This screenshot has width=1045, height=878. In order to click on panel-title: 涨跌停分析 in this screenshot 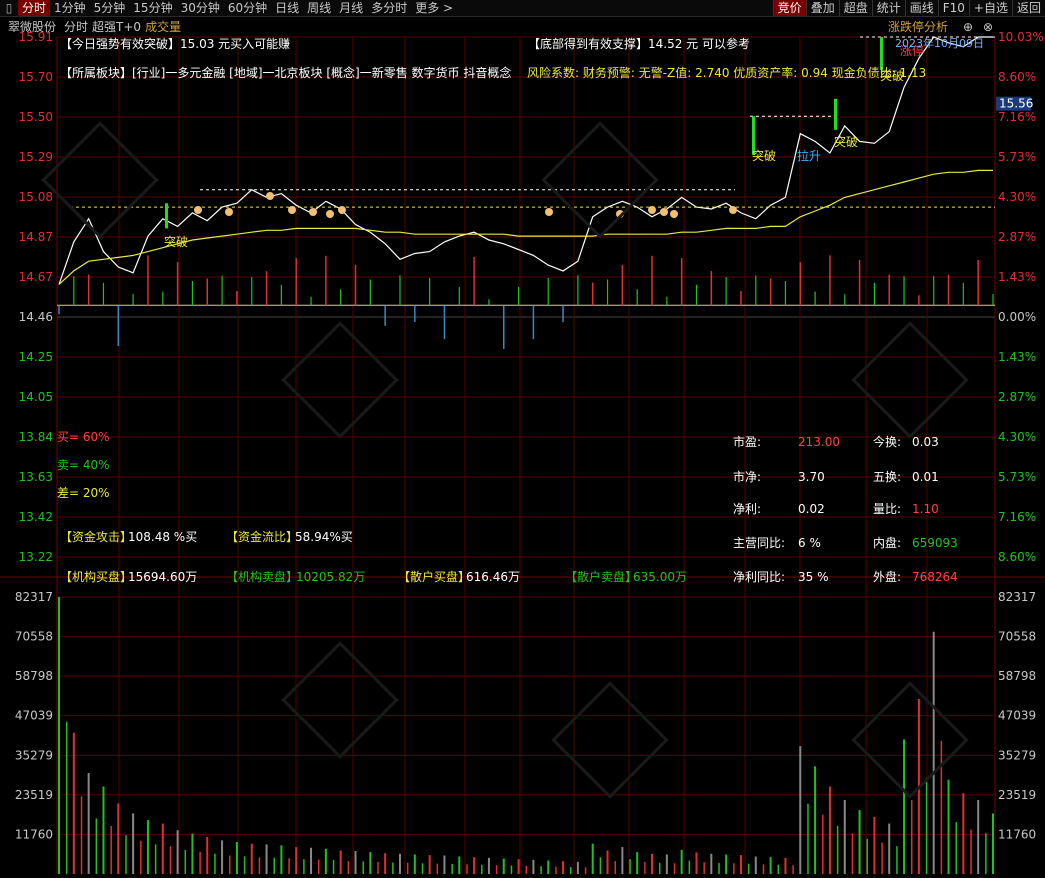, I will do `click(918, 26)`.